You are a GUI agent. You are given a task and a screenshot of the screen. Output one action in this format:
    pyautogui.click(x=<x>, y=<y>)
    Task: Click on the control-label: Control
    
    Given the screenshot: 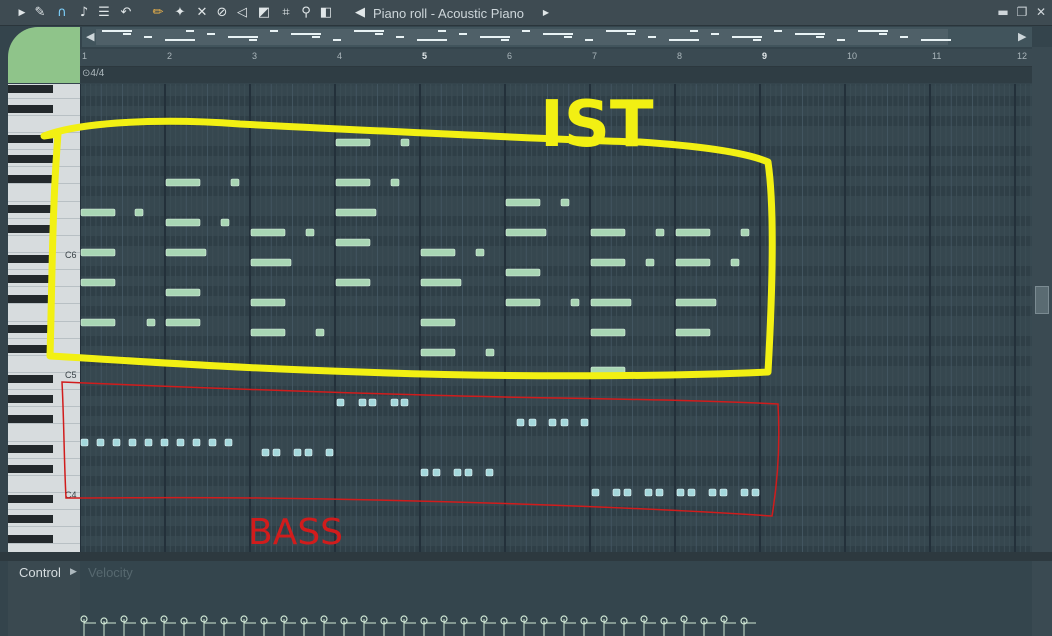 What is the action you would take?
    pyautogui.click(x=40, y=572)
    